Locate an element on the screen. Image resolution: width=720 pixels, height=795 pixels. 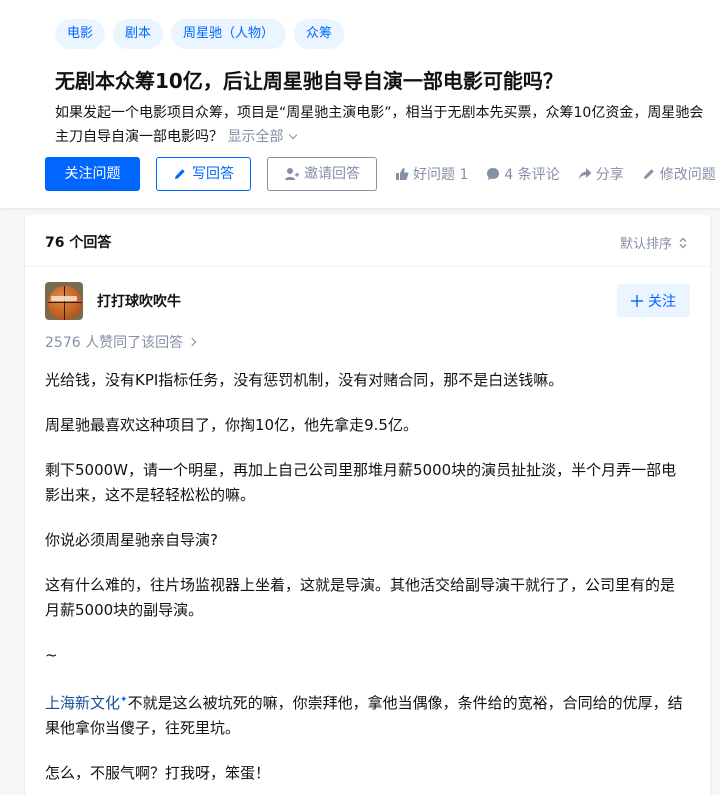
answer-count: 76 个回答 is located at coordinates (78, 243).